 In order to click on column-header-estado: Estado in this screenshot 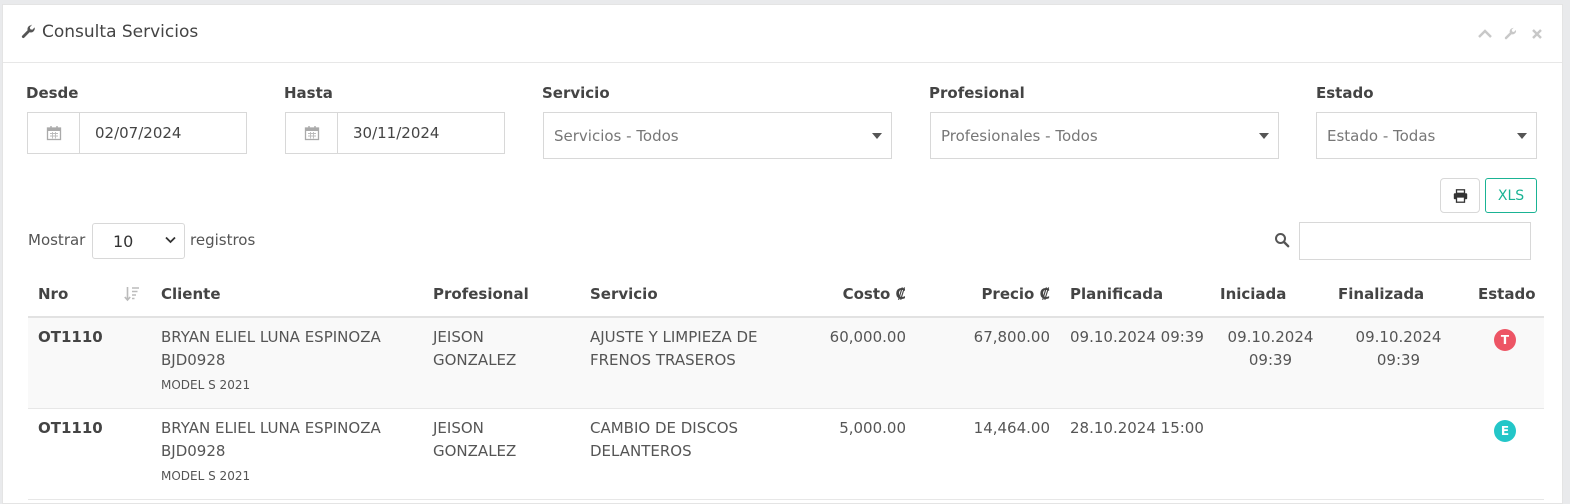, I will do `click(1507, 294)`.